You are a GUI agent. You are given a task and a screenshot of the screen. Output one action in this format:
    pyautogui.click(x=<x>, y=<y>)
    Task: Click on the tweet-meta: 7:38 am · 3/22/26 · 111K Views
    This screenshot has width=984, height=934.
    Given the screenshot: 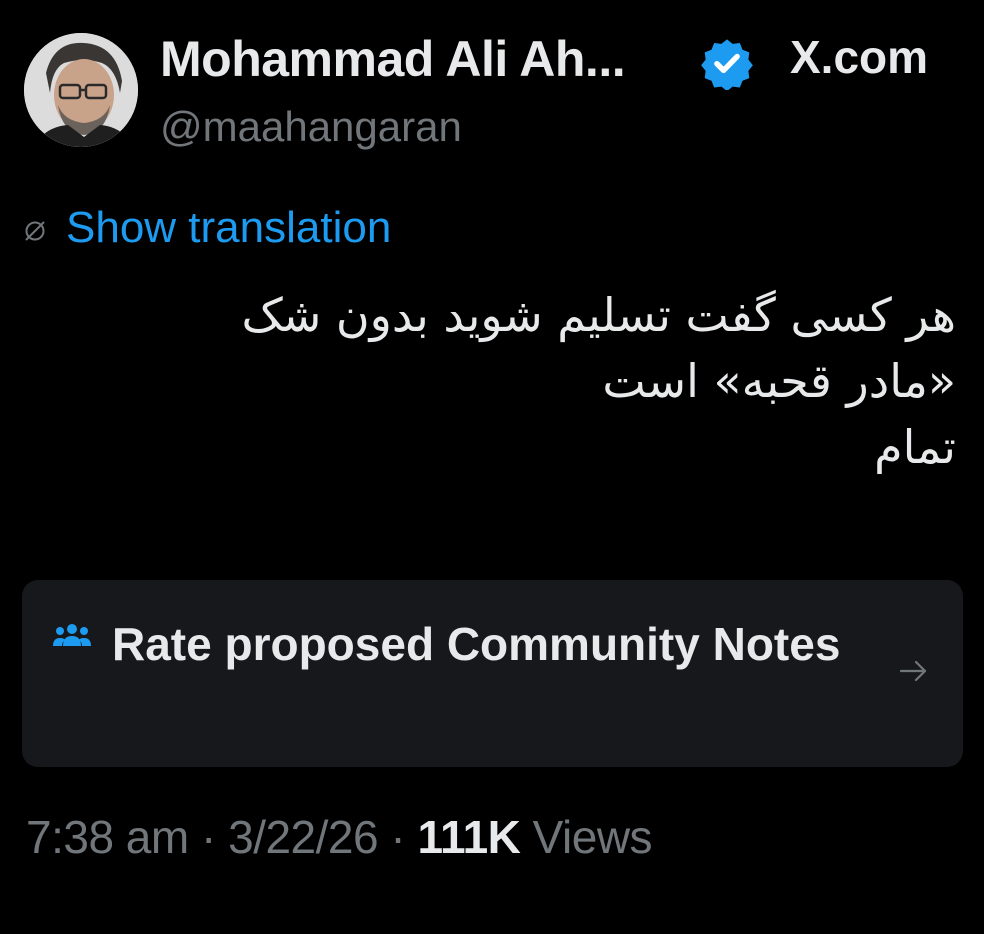 What is the action you would take?
    pyautogui.click(x=339, y=837)
    